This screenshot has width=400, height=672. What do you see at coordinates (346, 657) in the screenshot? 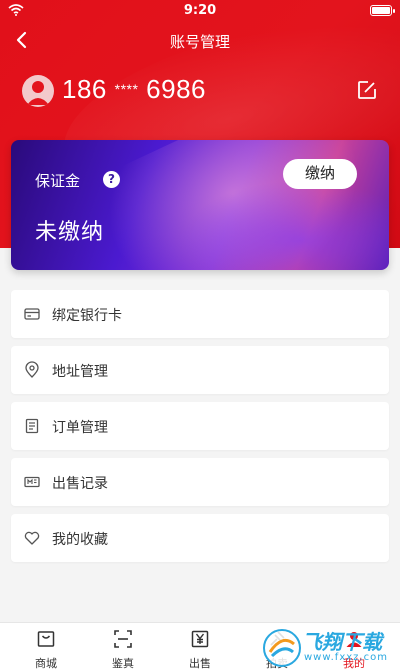
I see `watermark-url: www.fxxz.com` at bounding box center [346, 657].